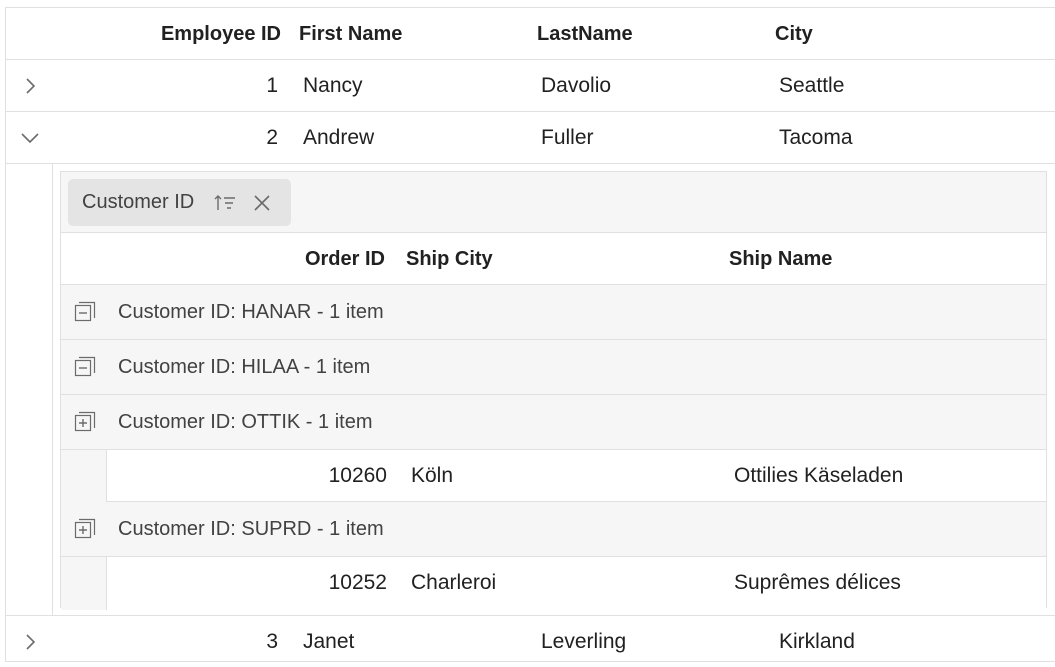  Describe the element at coordinates (530, 638) in the screenshot. I see `table-row: 3 Janet Leverling Kirkland` at that location.